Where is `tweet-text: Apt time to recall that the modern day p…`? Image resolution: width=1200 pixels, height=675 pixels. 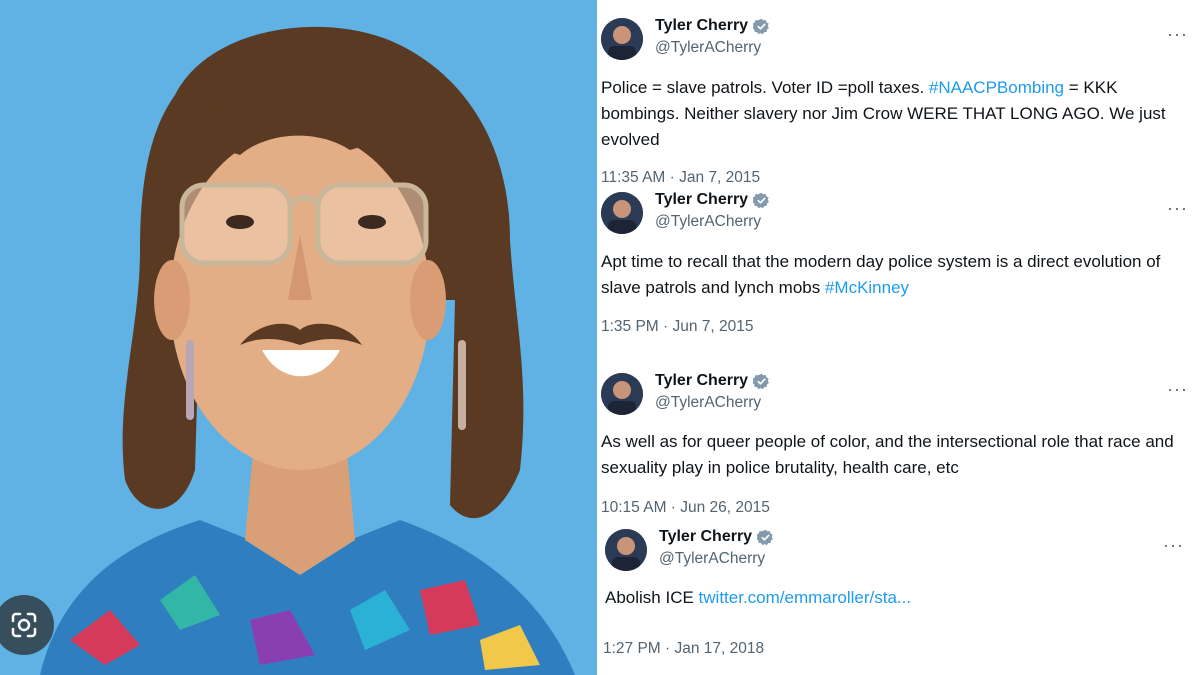
tweet-text: Apt time to recall that the modern day p… is located at coordinates (897, 275).